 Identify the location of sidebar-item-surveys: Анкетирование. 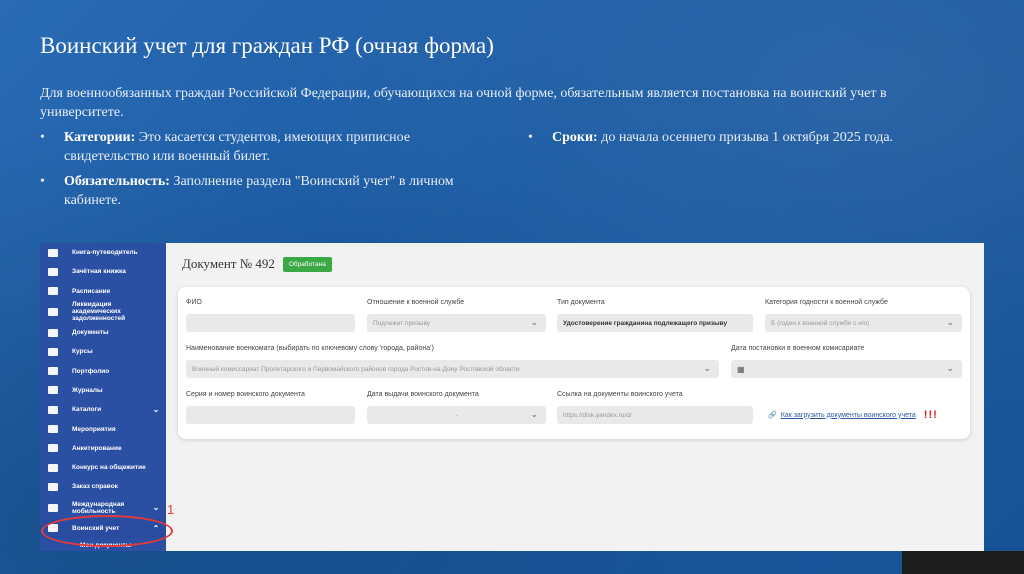
(103, 448).